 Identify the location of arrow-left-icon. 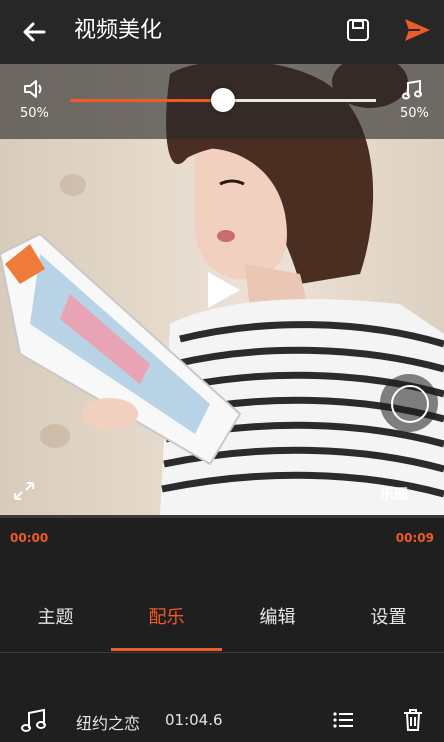
(34, 32).